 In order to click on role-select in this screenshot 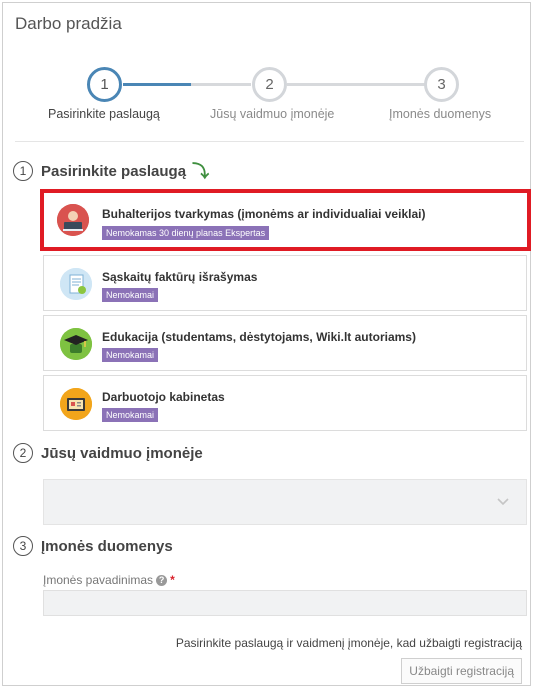, I will do `click(285, 502)`.